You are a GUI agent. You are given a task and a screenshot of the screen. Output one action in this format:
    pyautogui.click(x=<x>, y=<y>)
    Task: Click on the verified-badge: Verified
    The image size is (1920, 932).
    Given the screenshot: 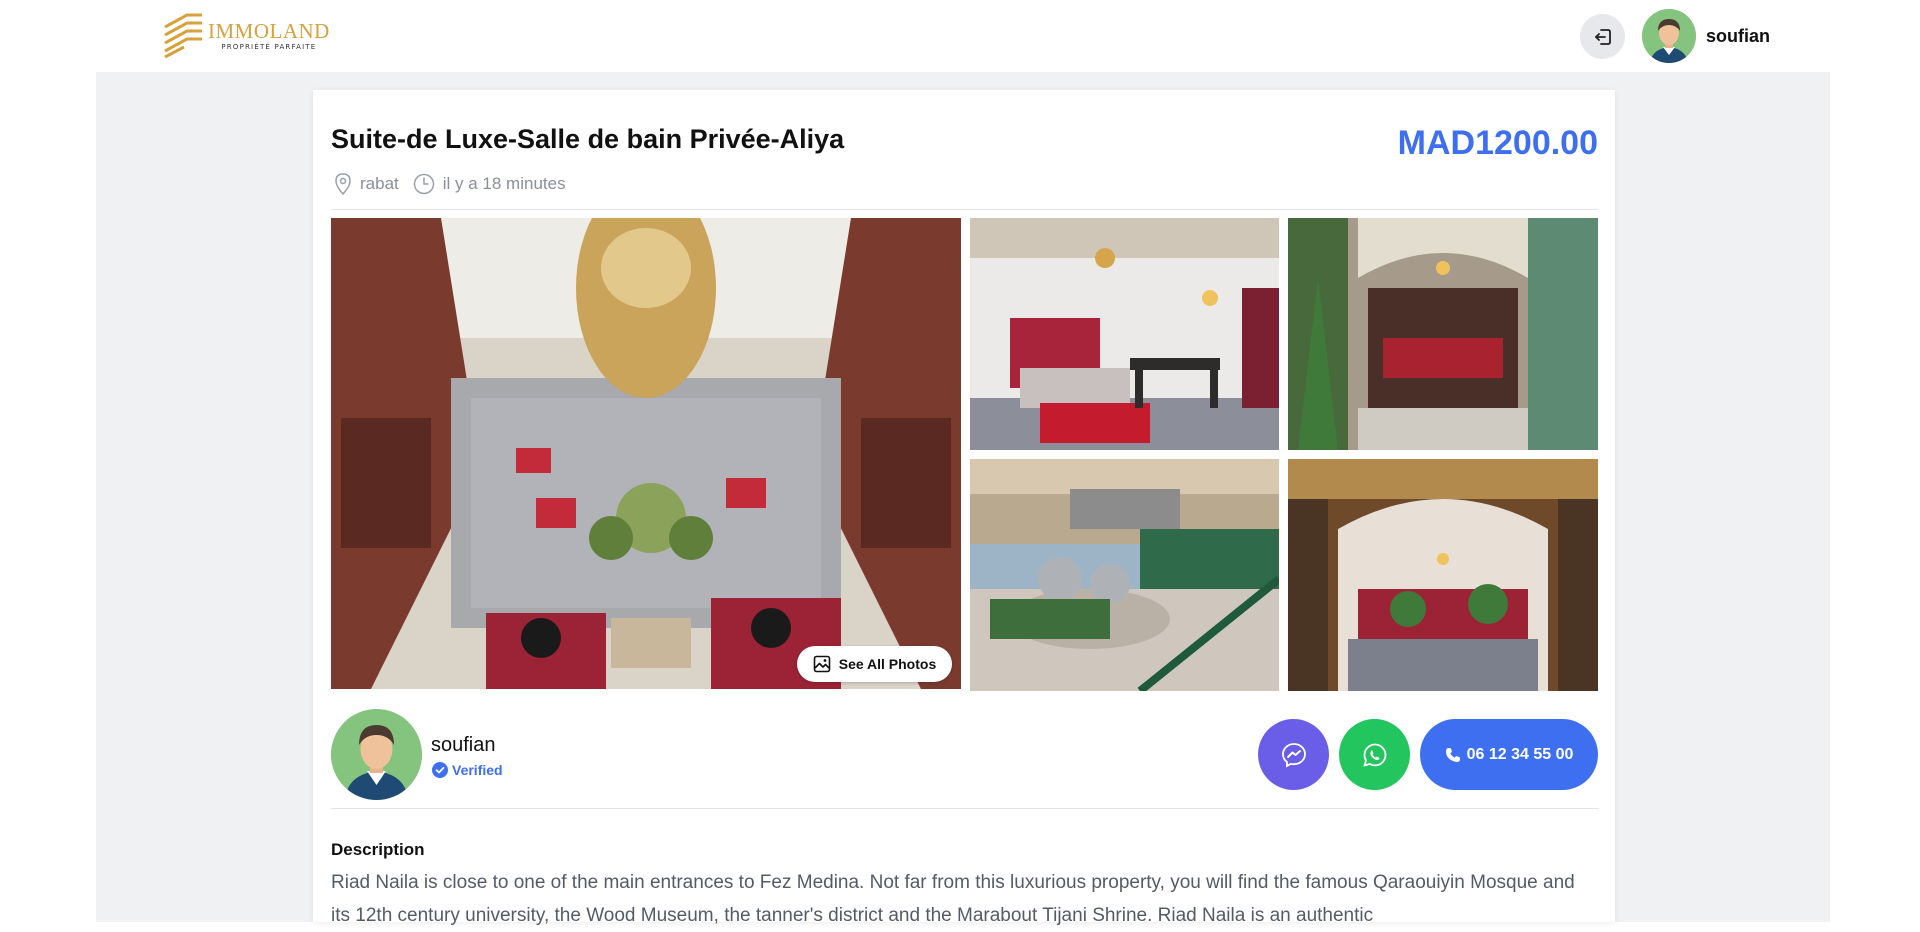 What is the action you would take?
    pyautogui.click(x=467, y=770)
    